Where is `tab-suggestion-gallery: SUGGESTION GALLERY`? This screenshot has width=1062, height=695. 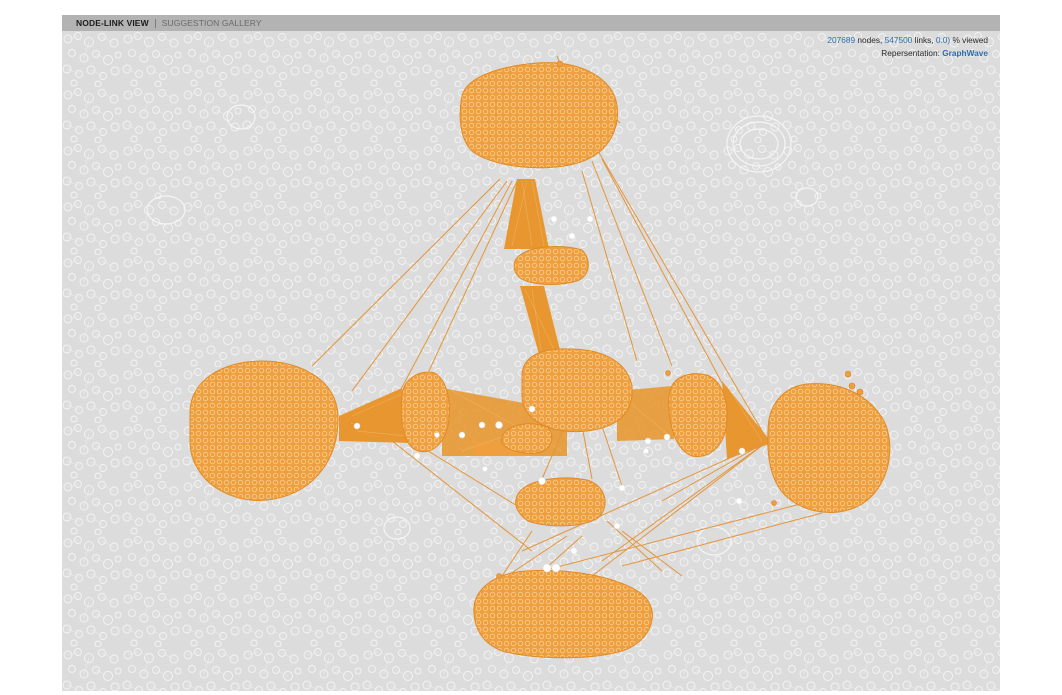 tab-suggestion-gallery: SUGGESTION GALLERY is located at coordinates (212, 23).